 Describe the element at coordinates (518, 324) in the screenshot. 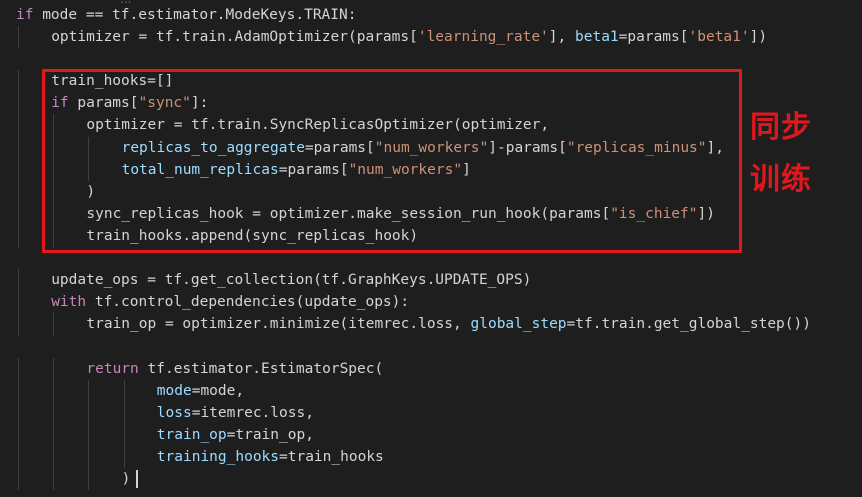

I see `code-token-param: global_step` at that location.